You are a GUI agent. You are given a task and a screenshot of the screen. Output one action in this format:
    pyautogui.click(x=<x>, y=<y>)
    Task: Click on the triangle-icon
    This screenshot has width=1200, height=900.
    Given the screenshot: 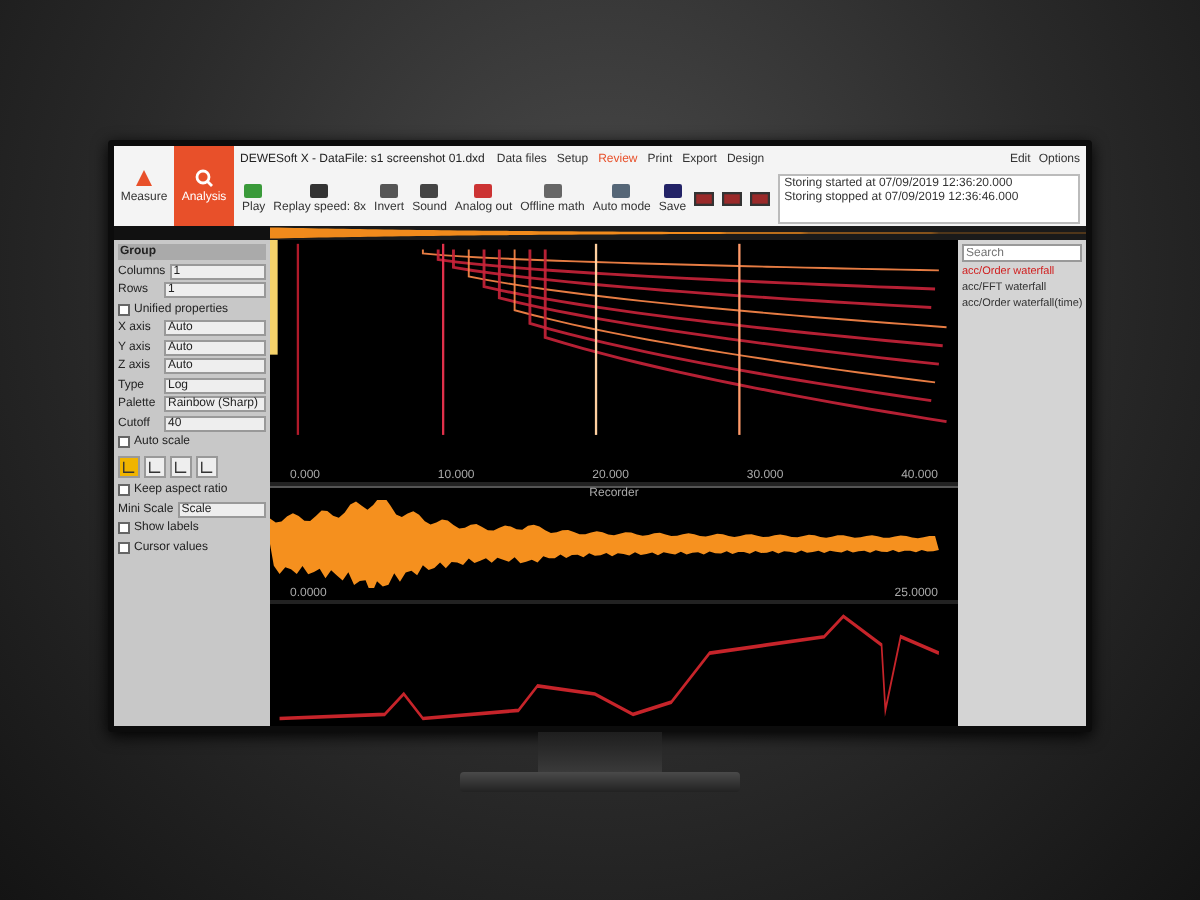 What is the action you would take?
    pyautogui.click(x=144, y=178)
    